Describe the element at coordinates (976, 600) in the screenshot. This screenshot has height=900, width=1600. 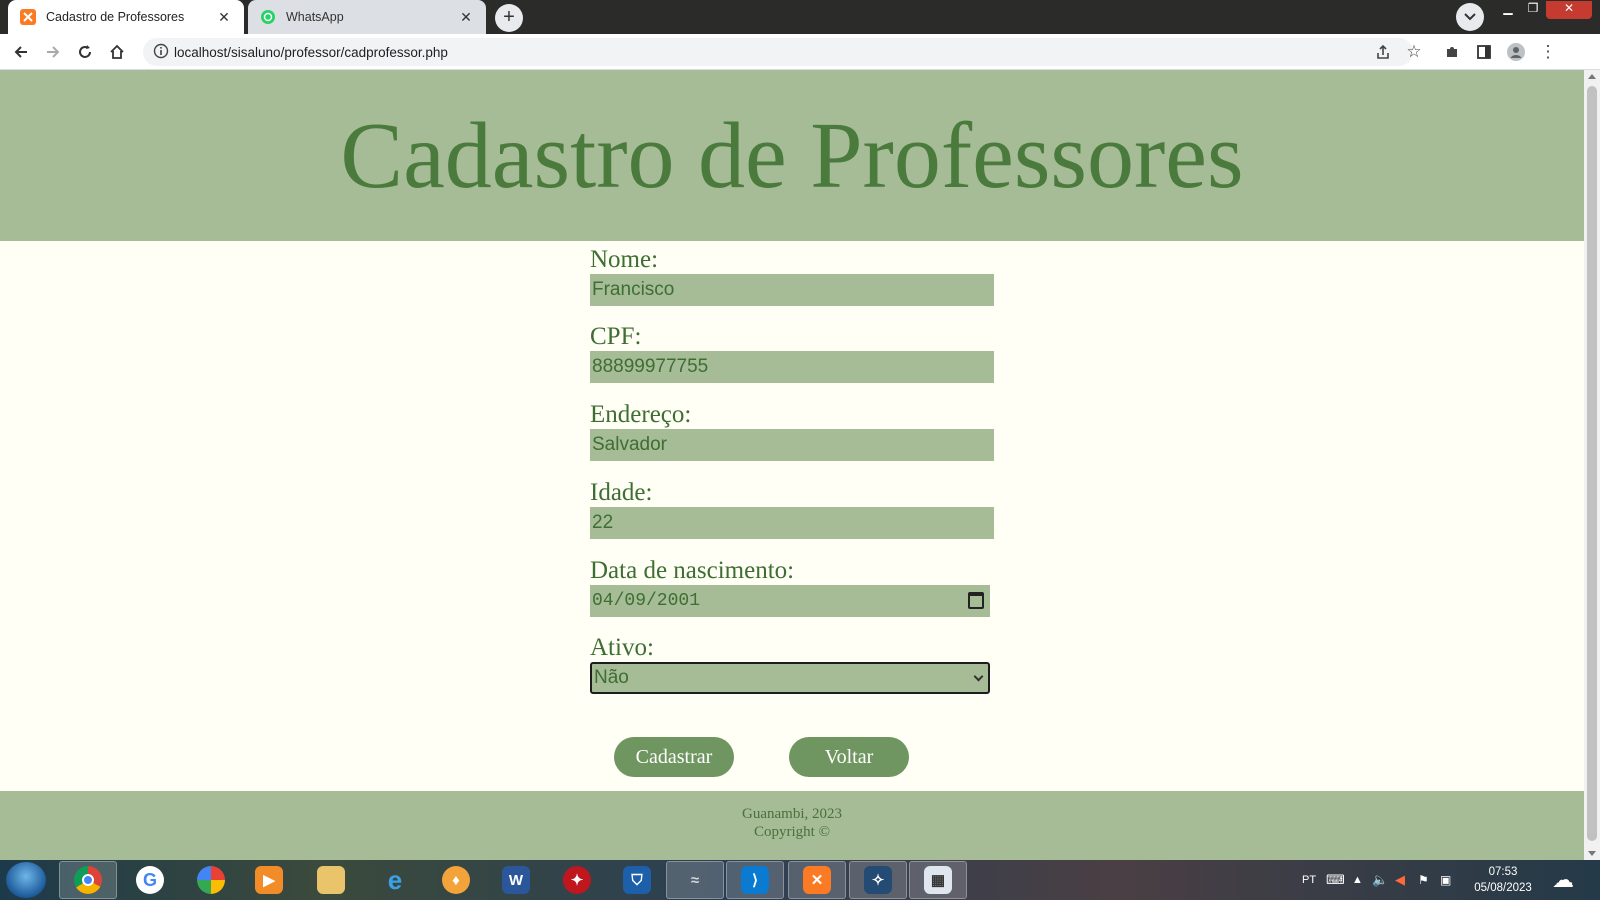
I see `calendar-icon` at that location.